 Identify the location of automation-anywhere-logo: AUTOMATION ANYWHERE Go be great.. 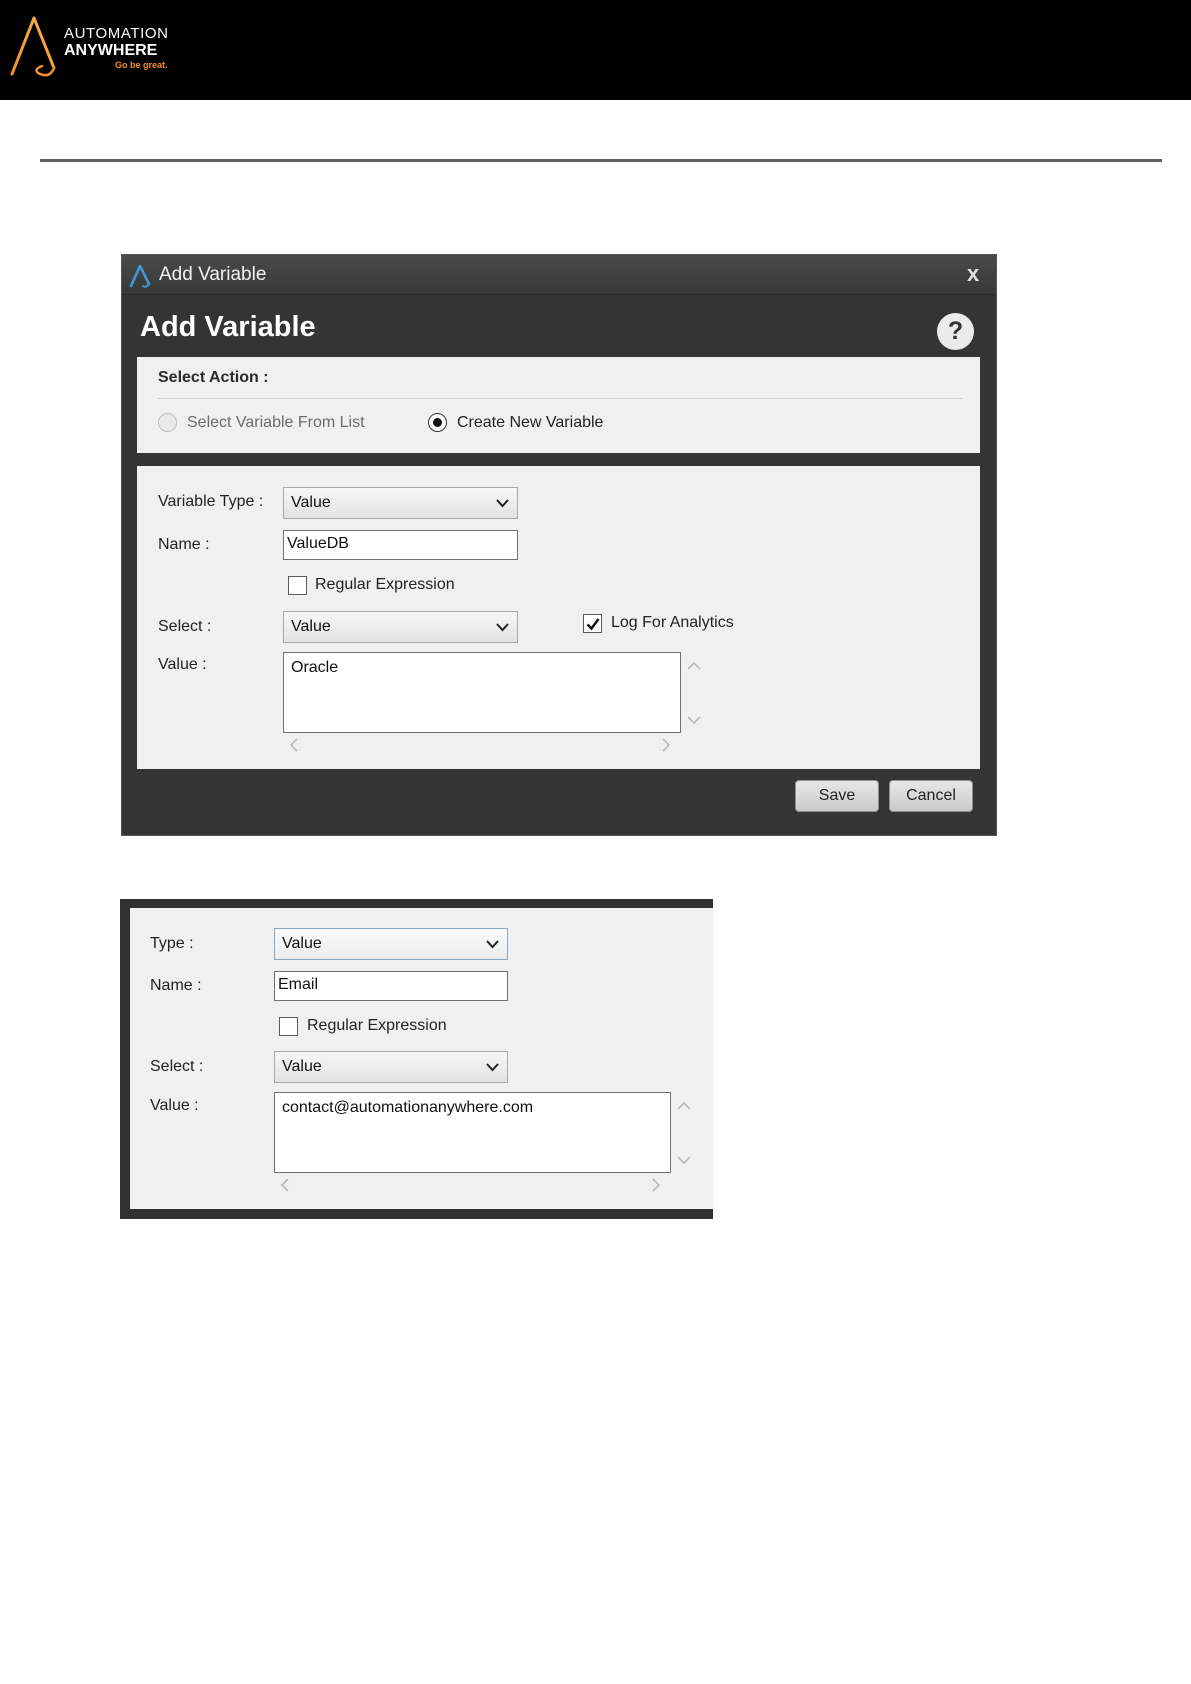
(105, 47).